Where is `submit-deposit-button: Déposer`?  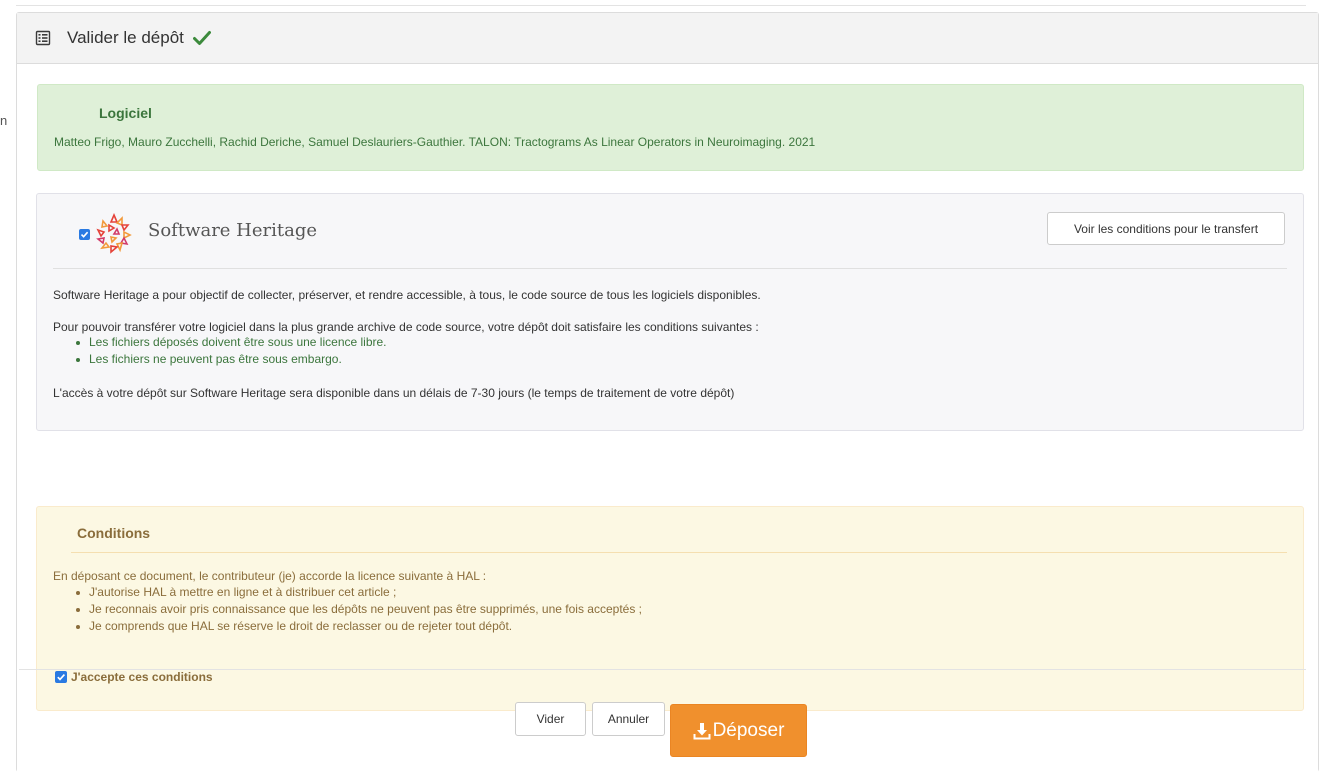
submit-deposit-button: Déposer is located at coordinates (738, 730).